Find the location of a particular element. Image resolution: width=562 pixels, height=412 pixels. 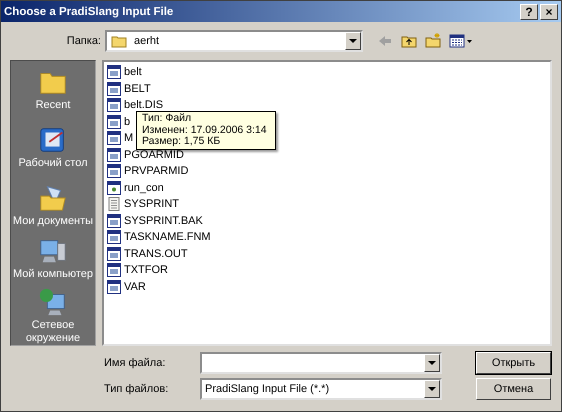

file-item: TXTFOR is located at coordinates (137, 270).